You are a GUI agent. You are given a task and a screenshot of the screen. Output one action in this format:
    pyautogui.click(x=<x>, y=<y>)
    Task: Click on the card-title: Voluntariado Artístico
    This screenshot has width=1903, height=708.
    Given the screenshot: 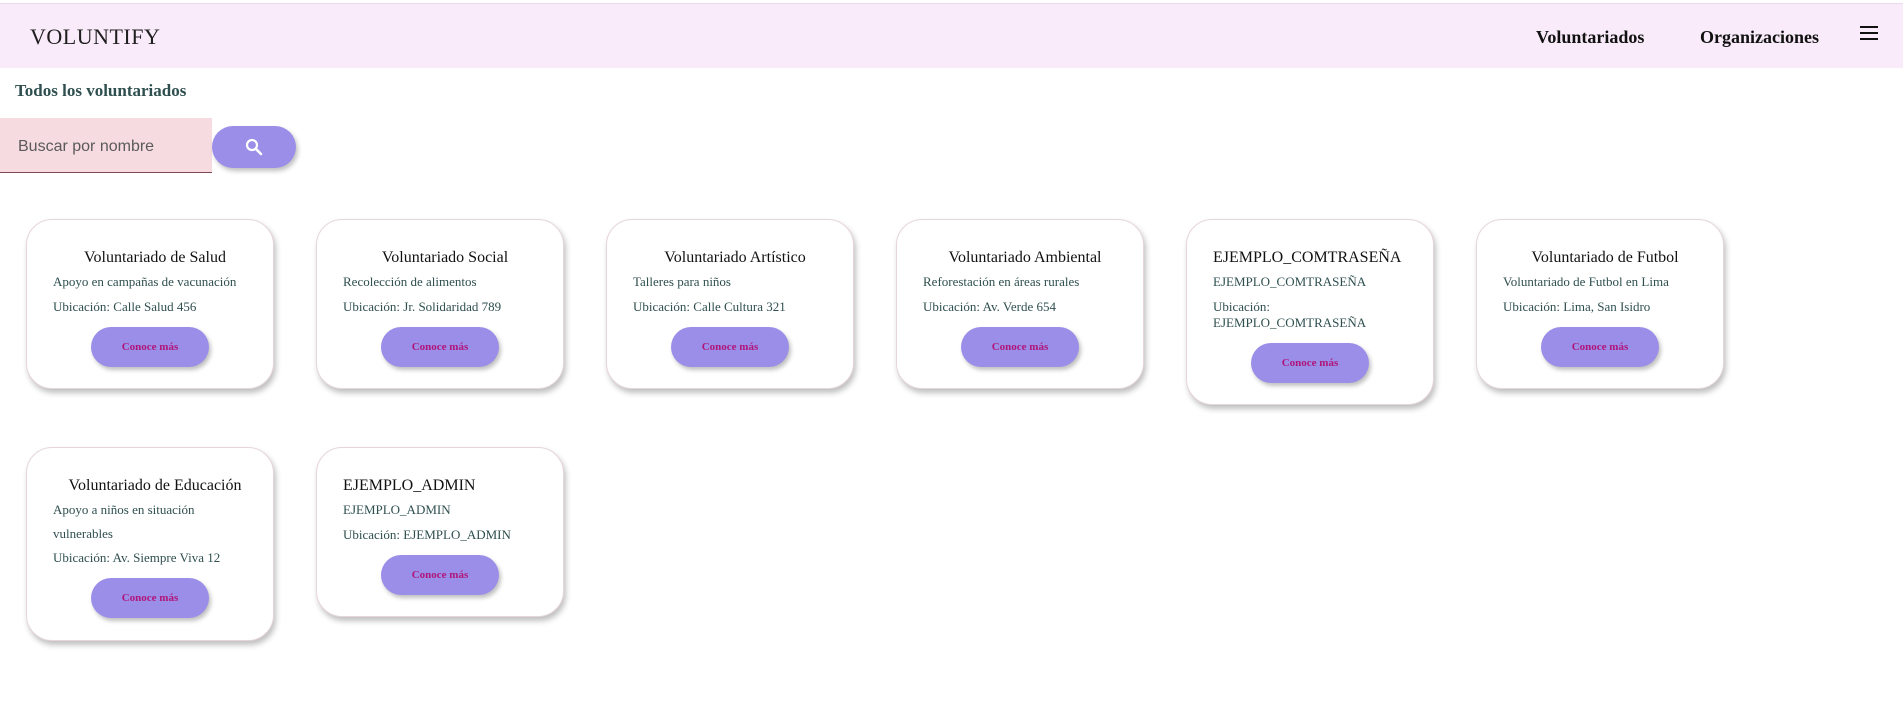 What is the action you would take?
    pyautogui.click(x=735, y=257)
    